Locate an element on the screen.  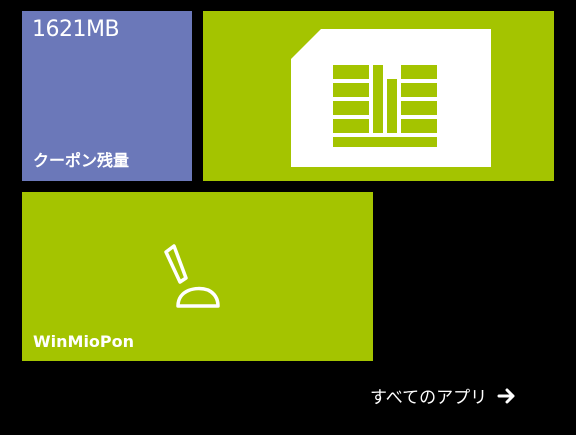
joystick-icon is located at coordinates (192, 276).